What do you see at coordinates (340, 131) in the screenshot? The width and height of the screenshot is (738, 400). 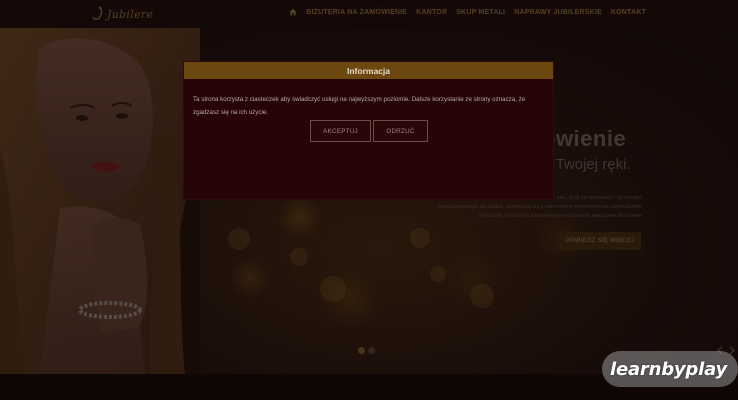 I see `accept-cookies-button: AKCEPTUJ` at bounding box center [340, 131].